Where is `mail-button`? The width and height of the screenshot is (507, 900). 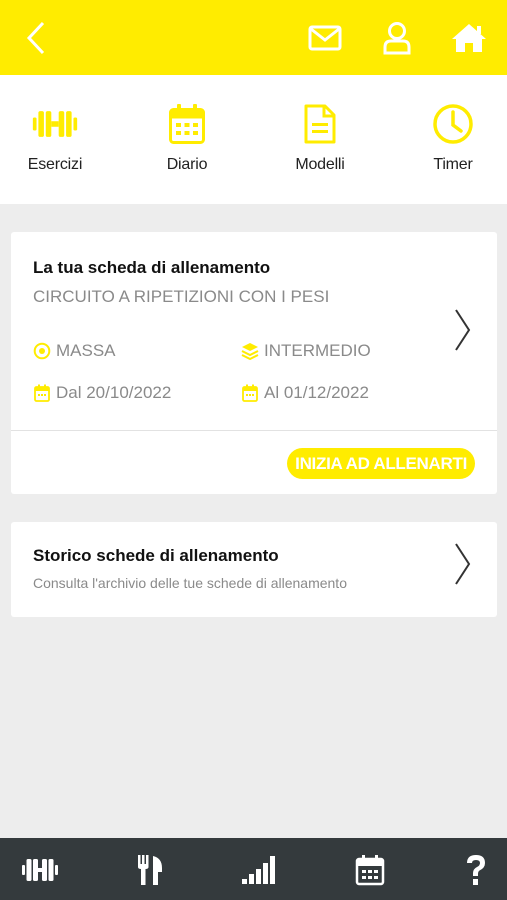 mail-button is located at coordinates (325, 38).